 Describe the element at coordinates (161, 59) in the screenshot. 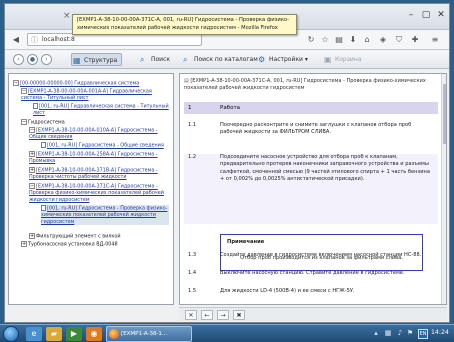

I see `tab-search-label: Поиск` at that location.